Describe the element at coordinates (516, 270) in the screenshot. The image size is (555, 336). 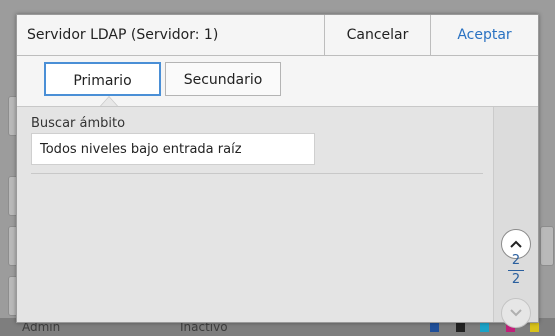
I see `page-separator` at that location.